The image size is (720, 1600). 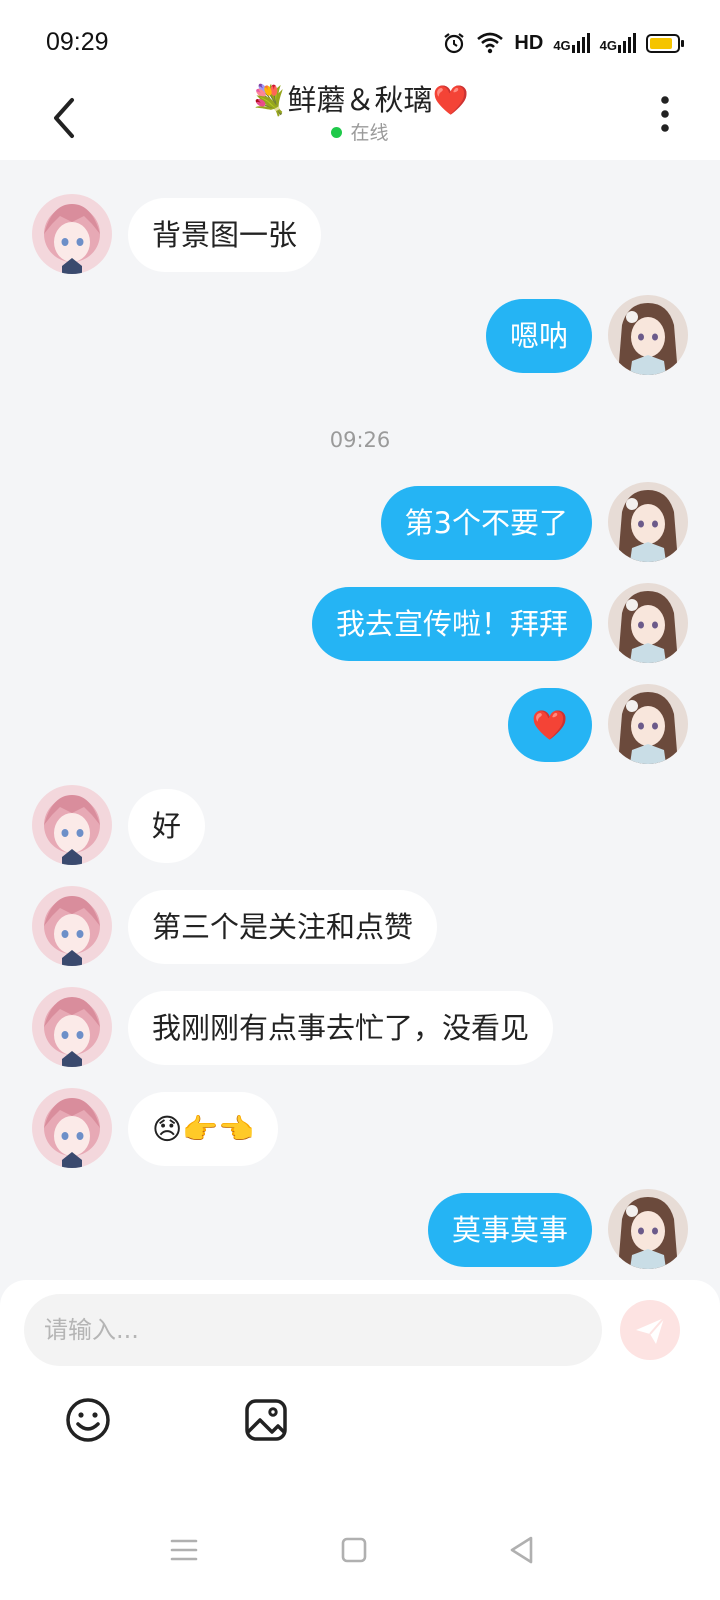 I want to click on message-bubble: 😞👉👈, so click(x=203, y=1129).